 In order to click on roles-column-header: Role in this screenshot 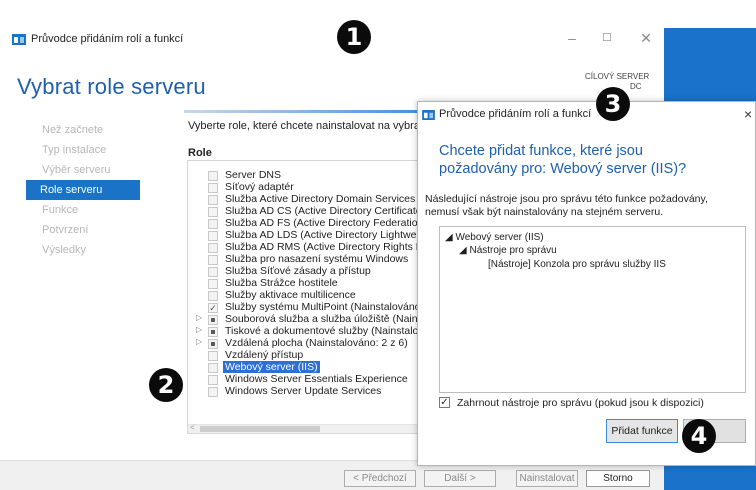, I will do `click(200, 153)`.